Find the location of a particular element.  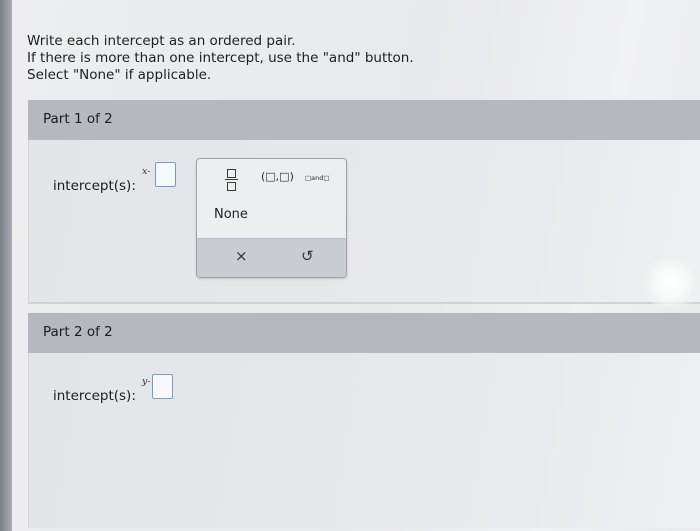

keypad-footer: × ↺ is located at coordinates (271, 257).